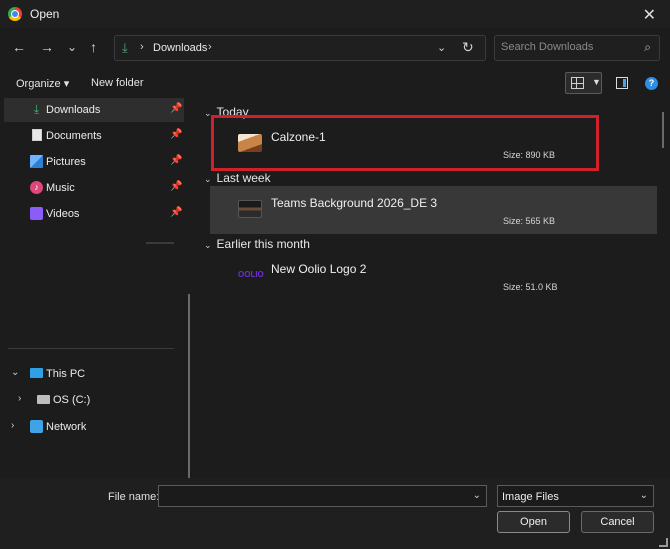 The image size is (670, 549). Describe the element at coordinates (36, 187) in the screenshot. I see `music-icon: ♪` at that location.